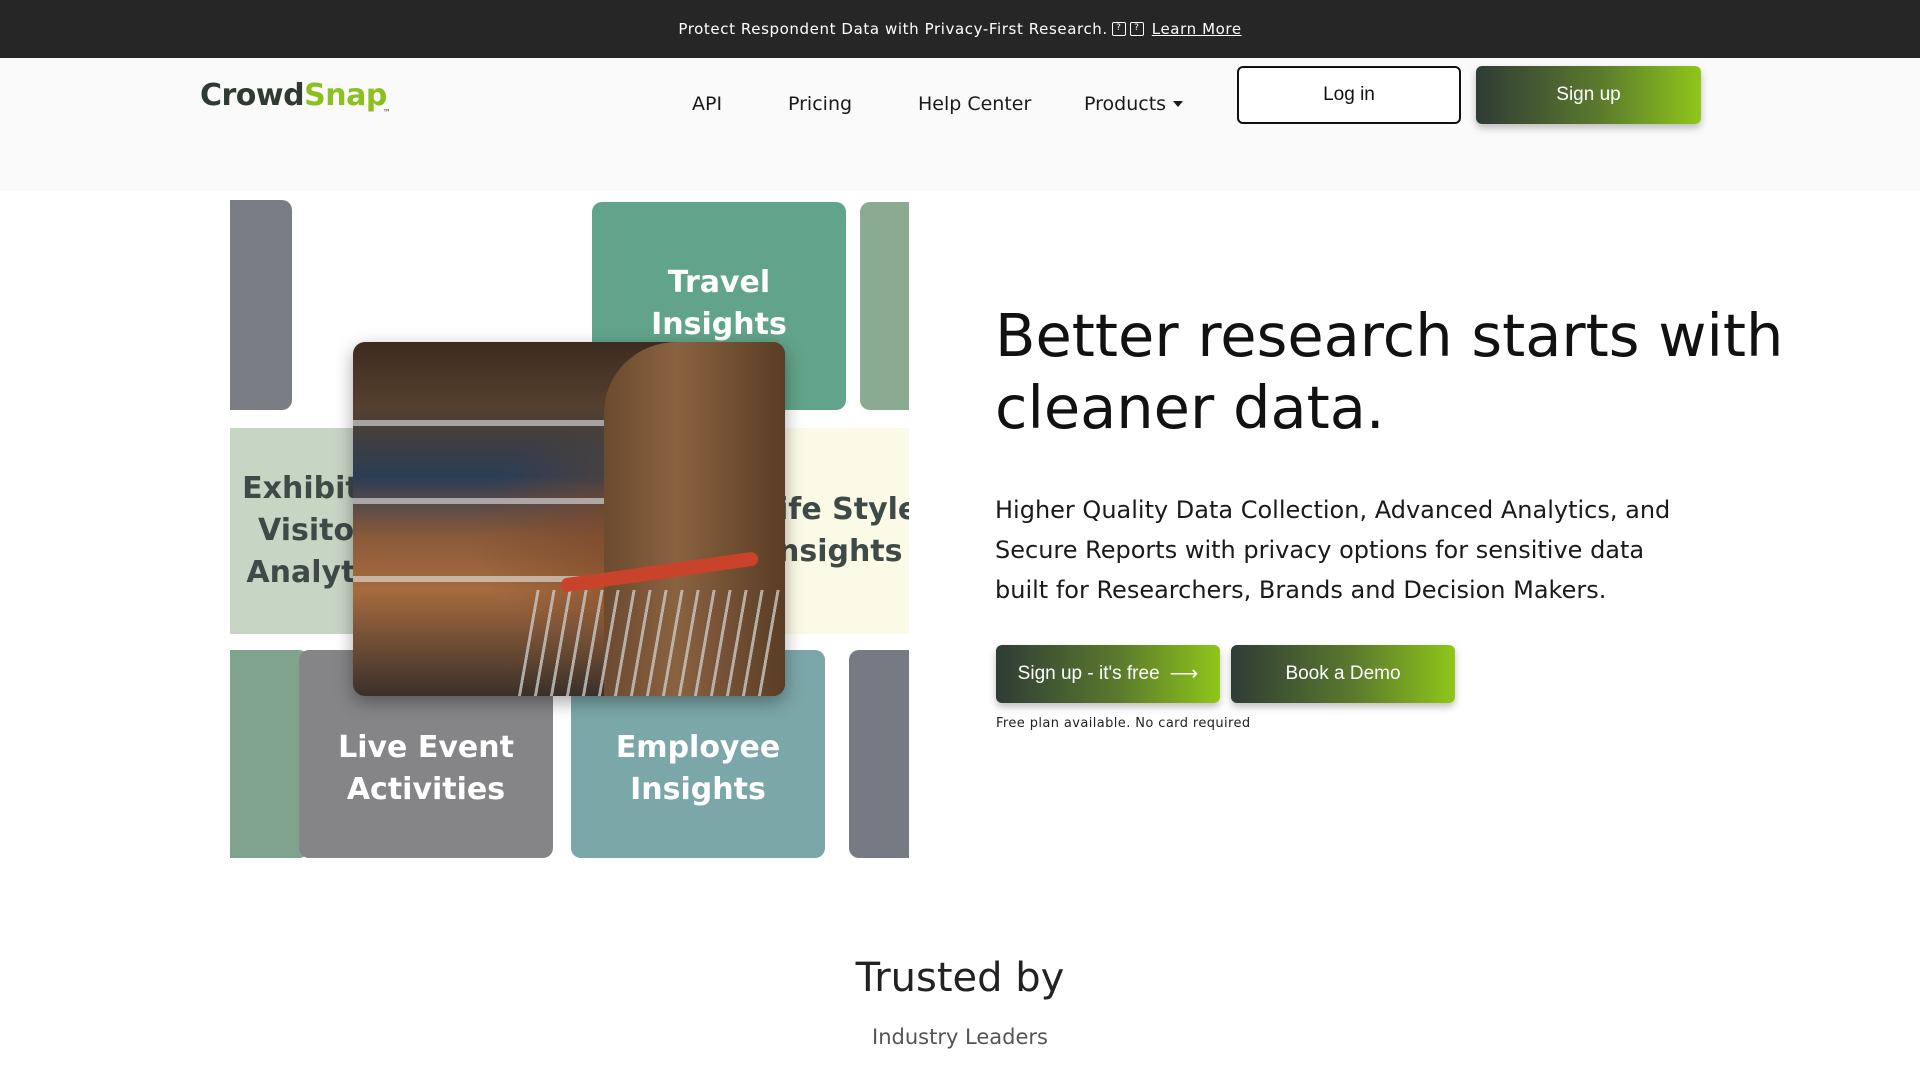 Image resolution: width=1920 pixels, height=1080 pixels. Describe the element at coordinates (426, 789) in the screenshot. I see `tile-label: Activities` at that location.